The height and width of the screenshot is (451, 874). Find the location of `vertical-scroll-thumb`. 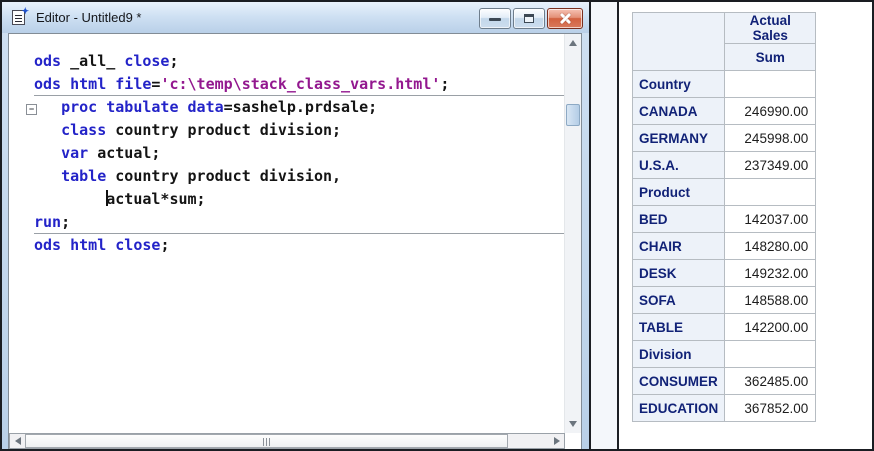

vertical-scroll-thumb is located at coordinates (573, 115).